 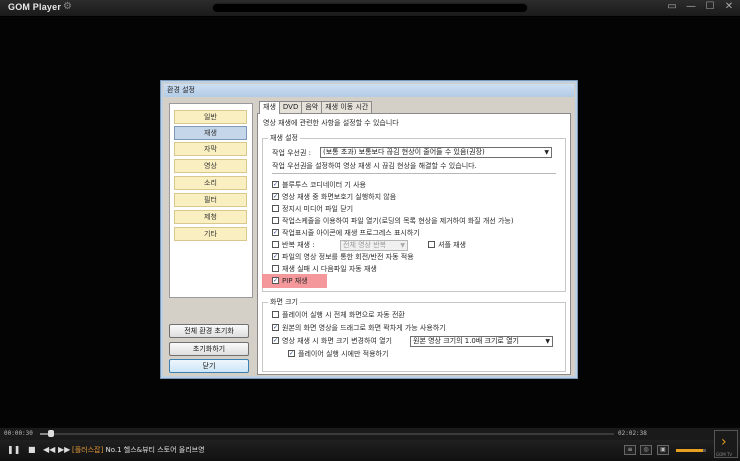 I want to click on repeat-select: 전체 영상 반복 ▼, so click(x=374, y=245).